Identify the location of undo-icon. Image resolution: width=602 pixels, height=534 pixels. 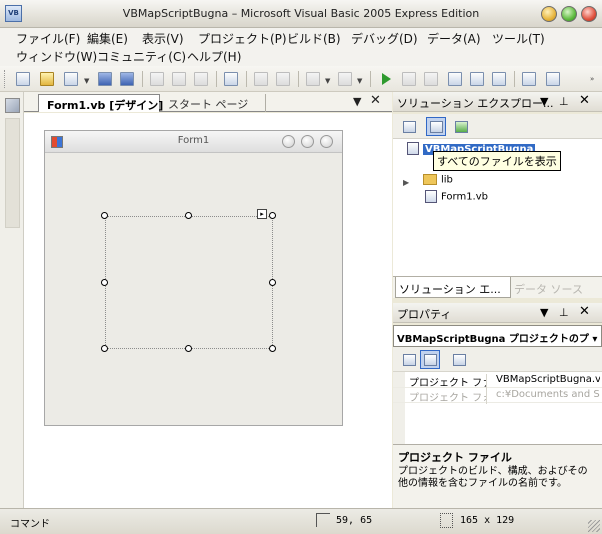
(313, 79).